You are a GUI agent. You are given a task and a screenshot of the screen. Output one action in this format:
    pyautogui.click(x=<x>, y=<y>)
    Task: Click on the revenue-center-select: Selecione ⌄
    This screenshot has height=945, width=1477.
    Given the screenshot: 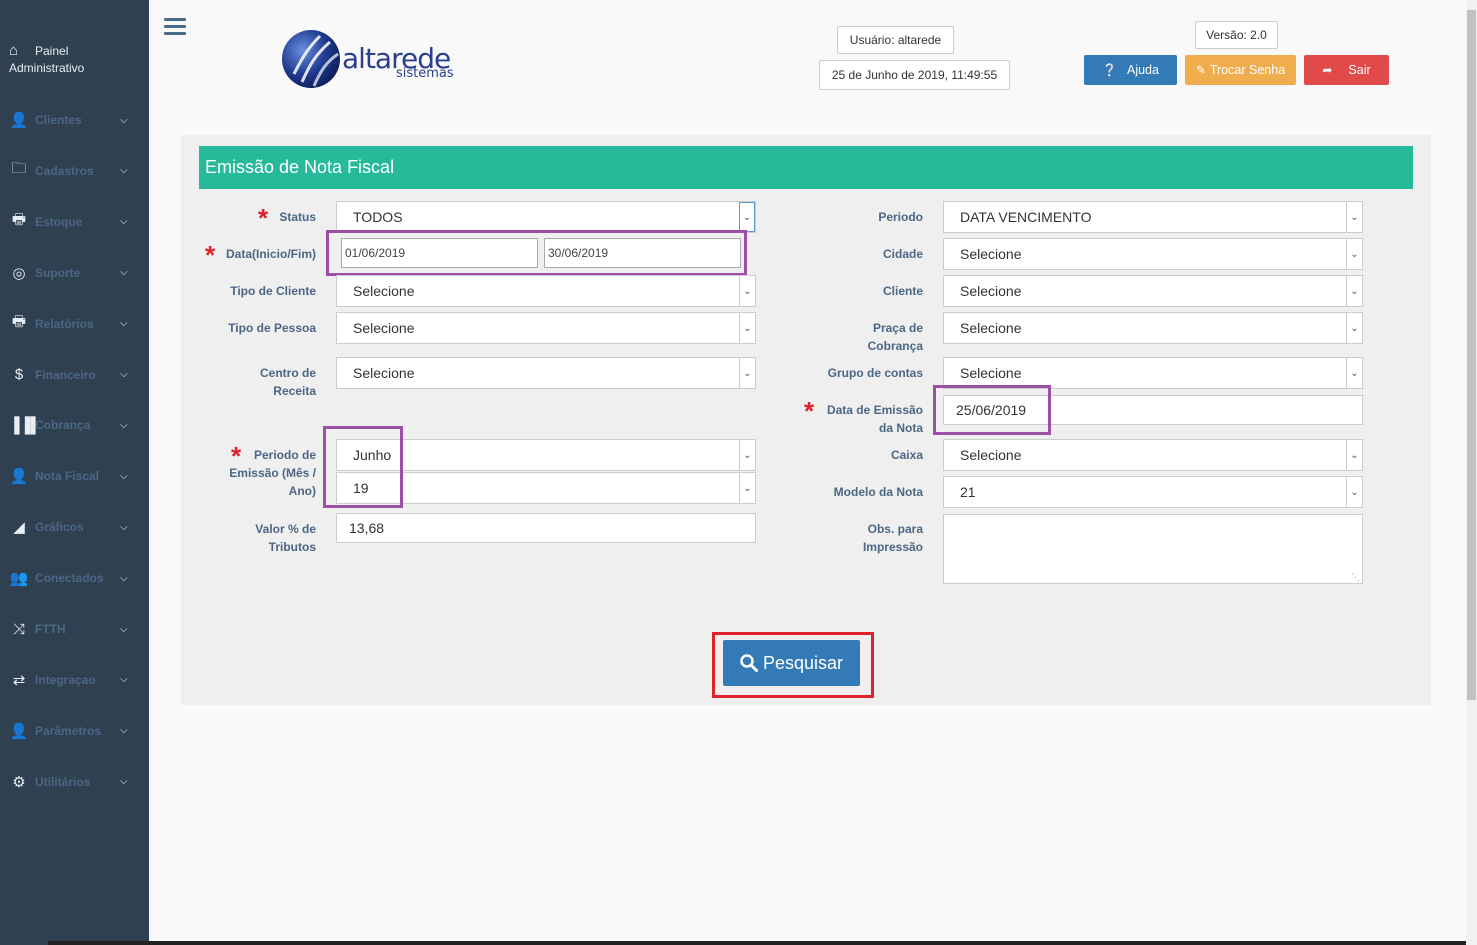 What is the action you would take?
    pyautogui.click(x=546, y=373)
    